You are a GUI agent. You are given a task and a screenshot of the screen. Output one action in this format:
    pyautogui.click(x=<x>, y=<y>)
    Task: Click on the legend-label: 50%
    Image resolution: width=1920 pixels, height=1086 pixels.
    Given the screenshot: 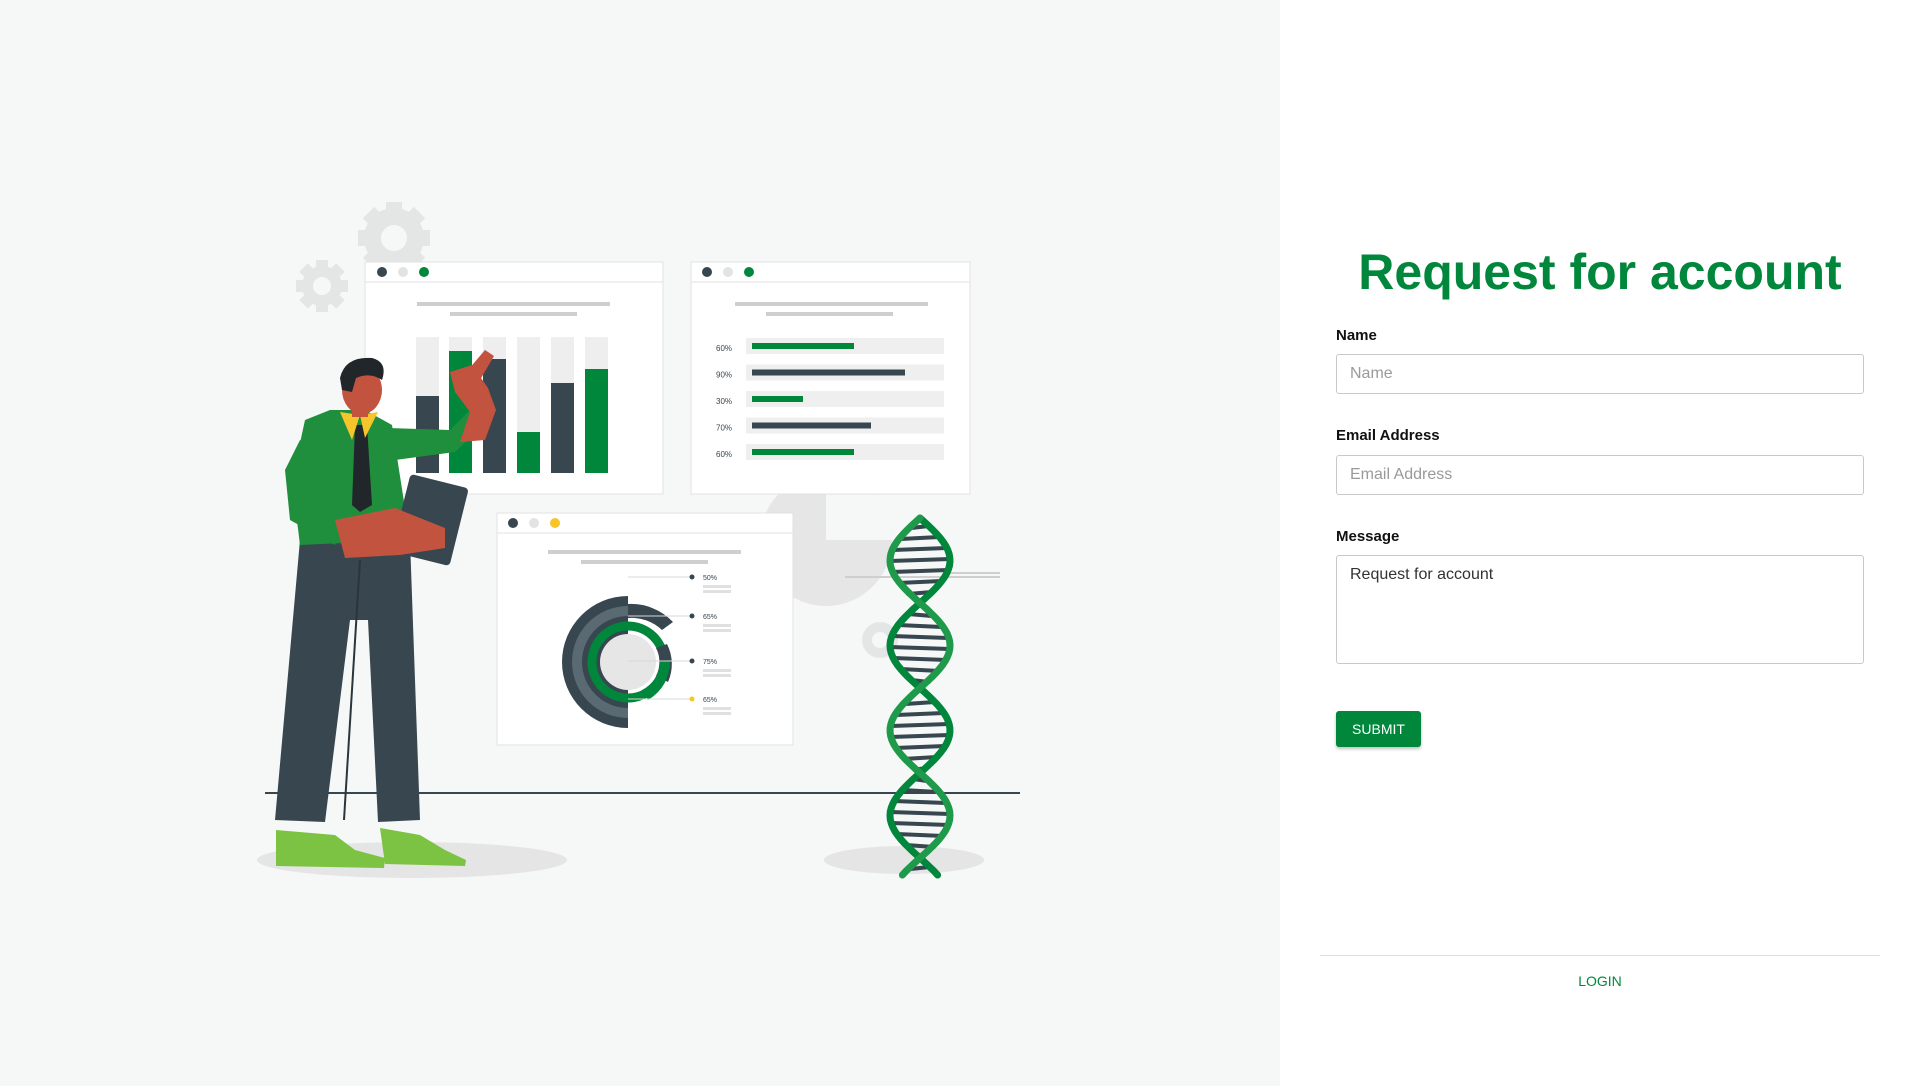 What is the action you would take?
    pyautogui.click(x=710, y=578)
    